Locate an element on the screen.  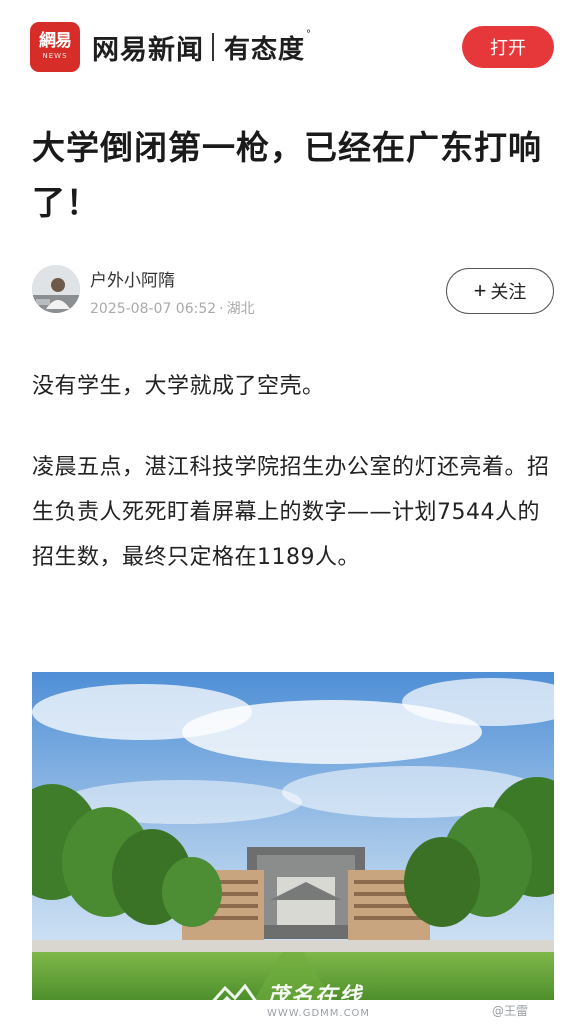
brand: 网易新闻 有态度 ° is located at coordinates (201, 47).